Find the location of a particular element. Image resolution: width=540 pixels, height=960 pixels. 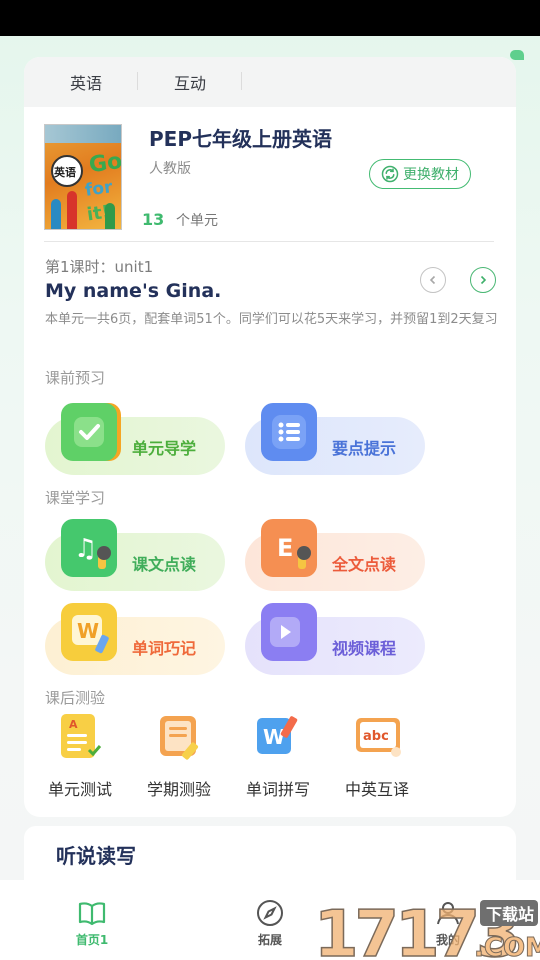

next-lesson-button is located at coordinates (483, 280).